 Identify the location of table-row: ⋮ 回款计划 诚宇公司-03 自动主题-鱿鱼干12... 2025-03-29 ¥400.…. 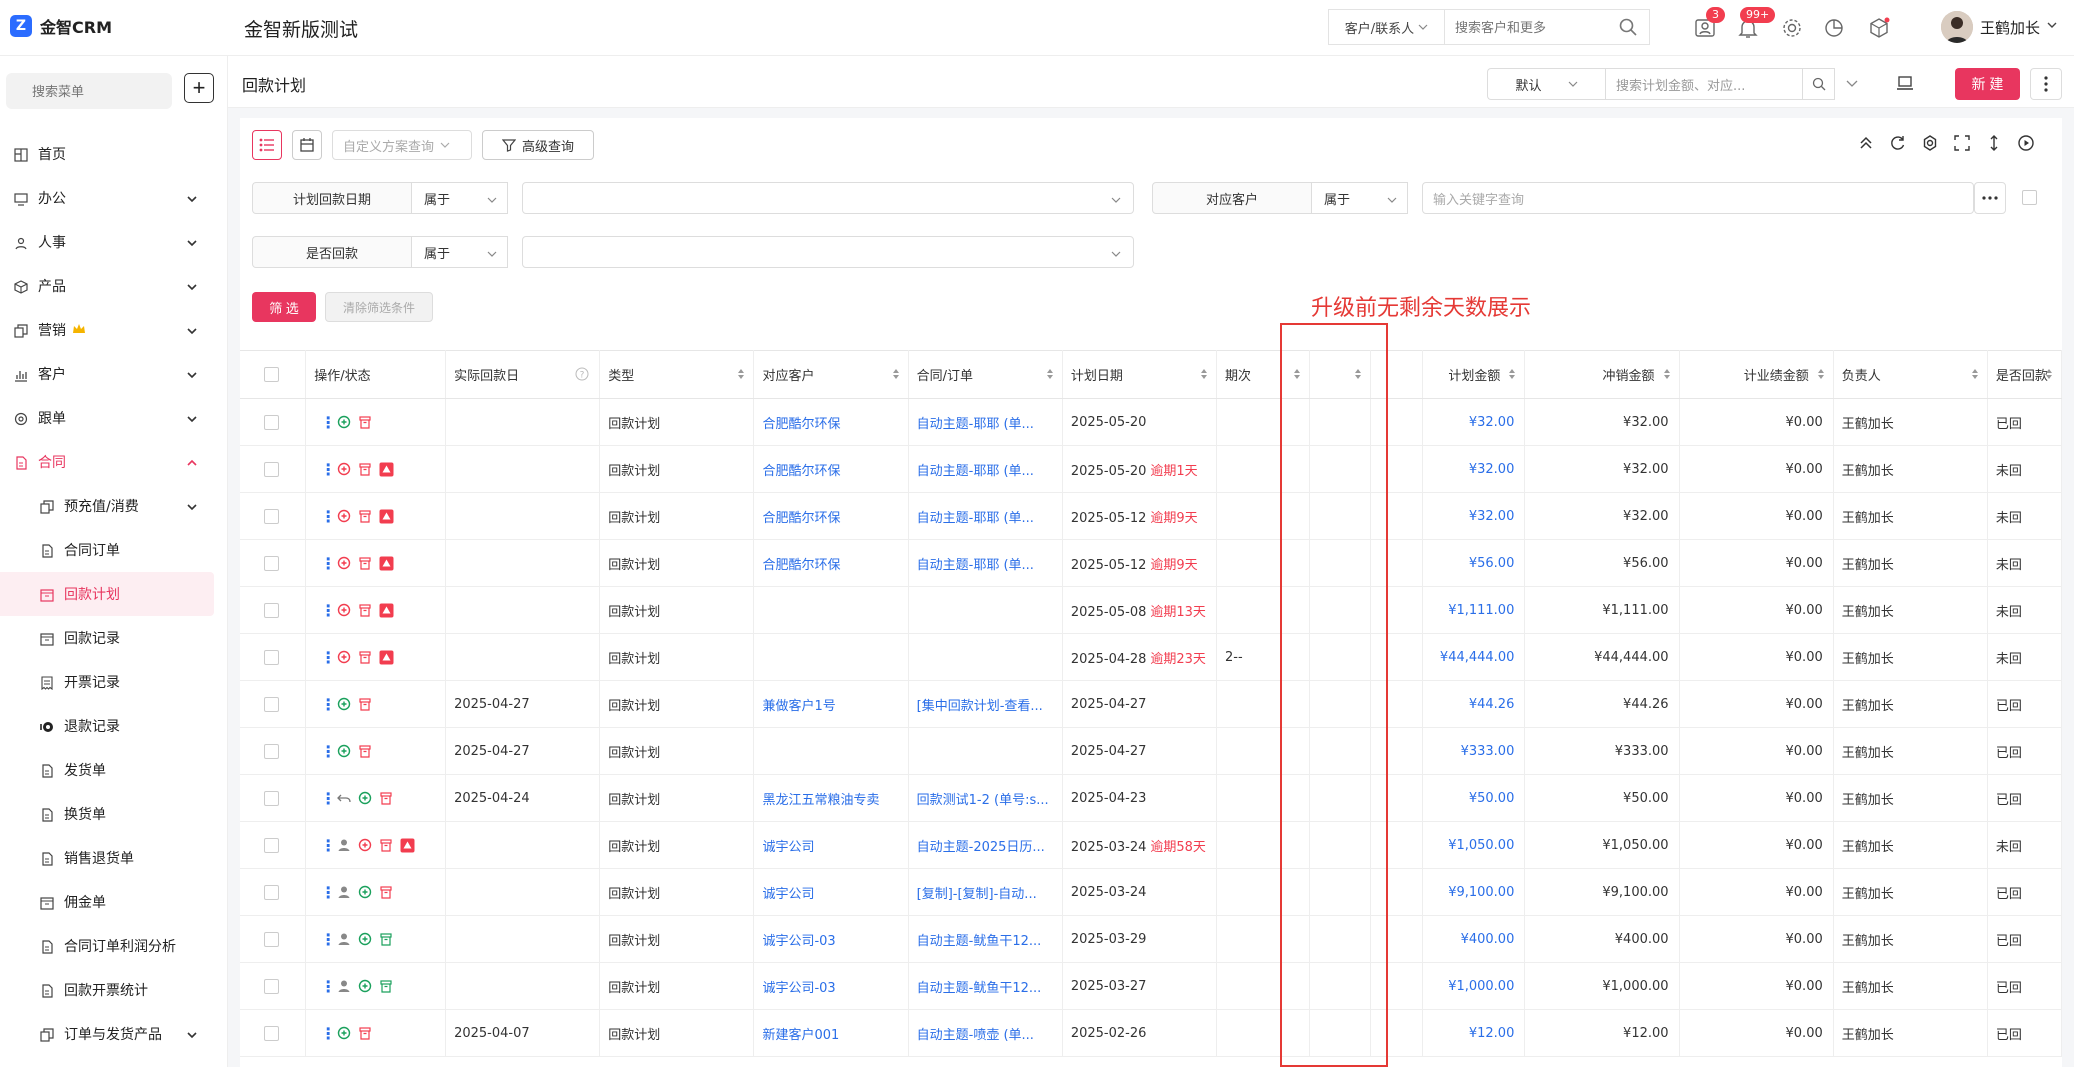
(1151, 939).